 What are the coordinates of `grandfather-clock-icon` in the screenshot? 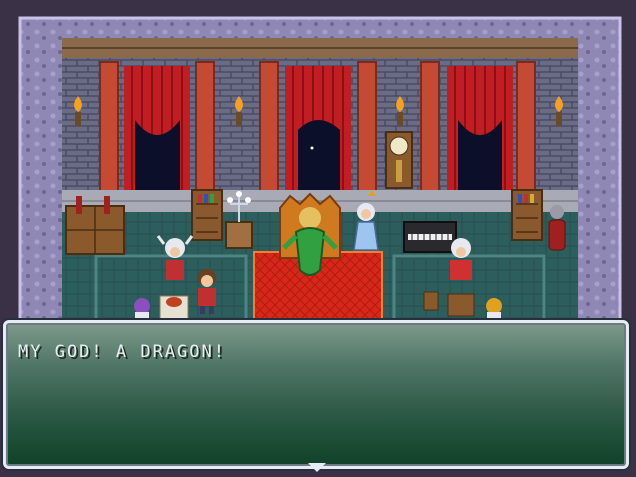 It's located at (399, 160).